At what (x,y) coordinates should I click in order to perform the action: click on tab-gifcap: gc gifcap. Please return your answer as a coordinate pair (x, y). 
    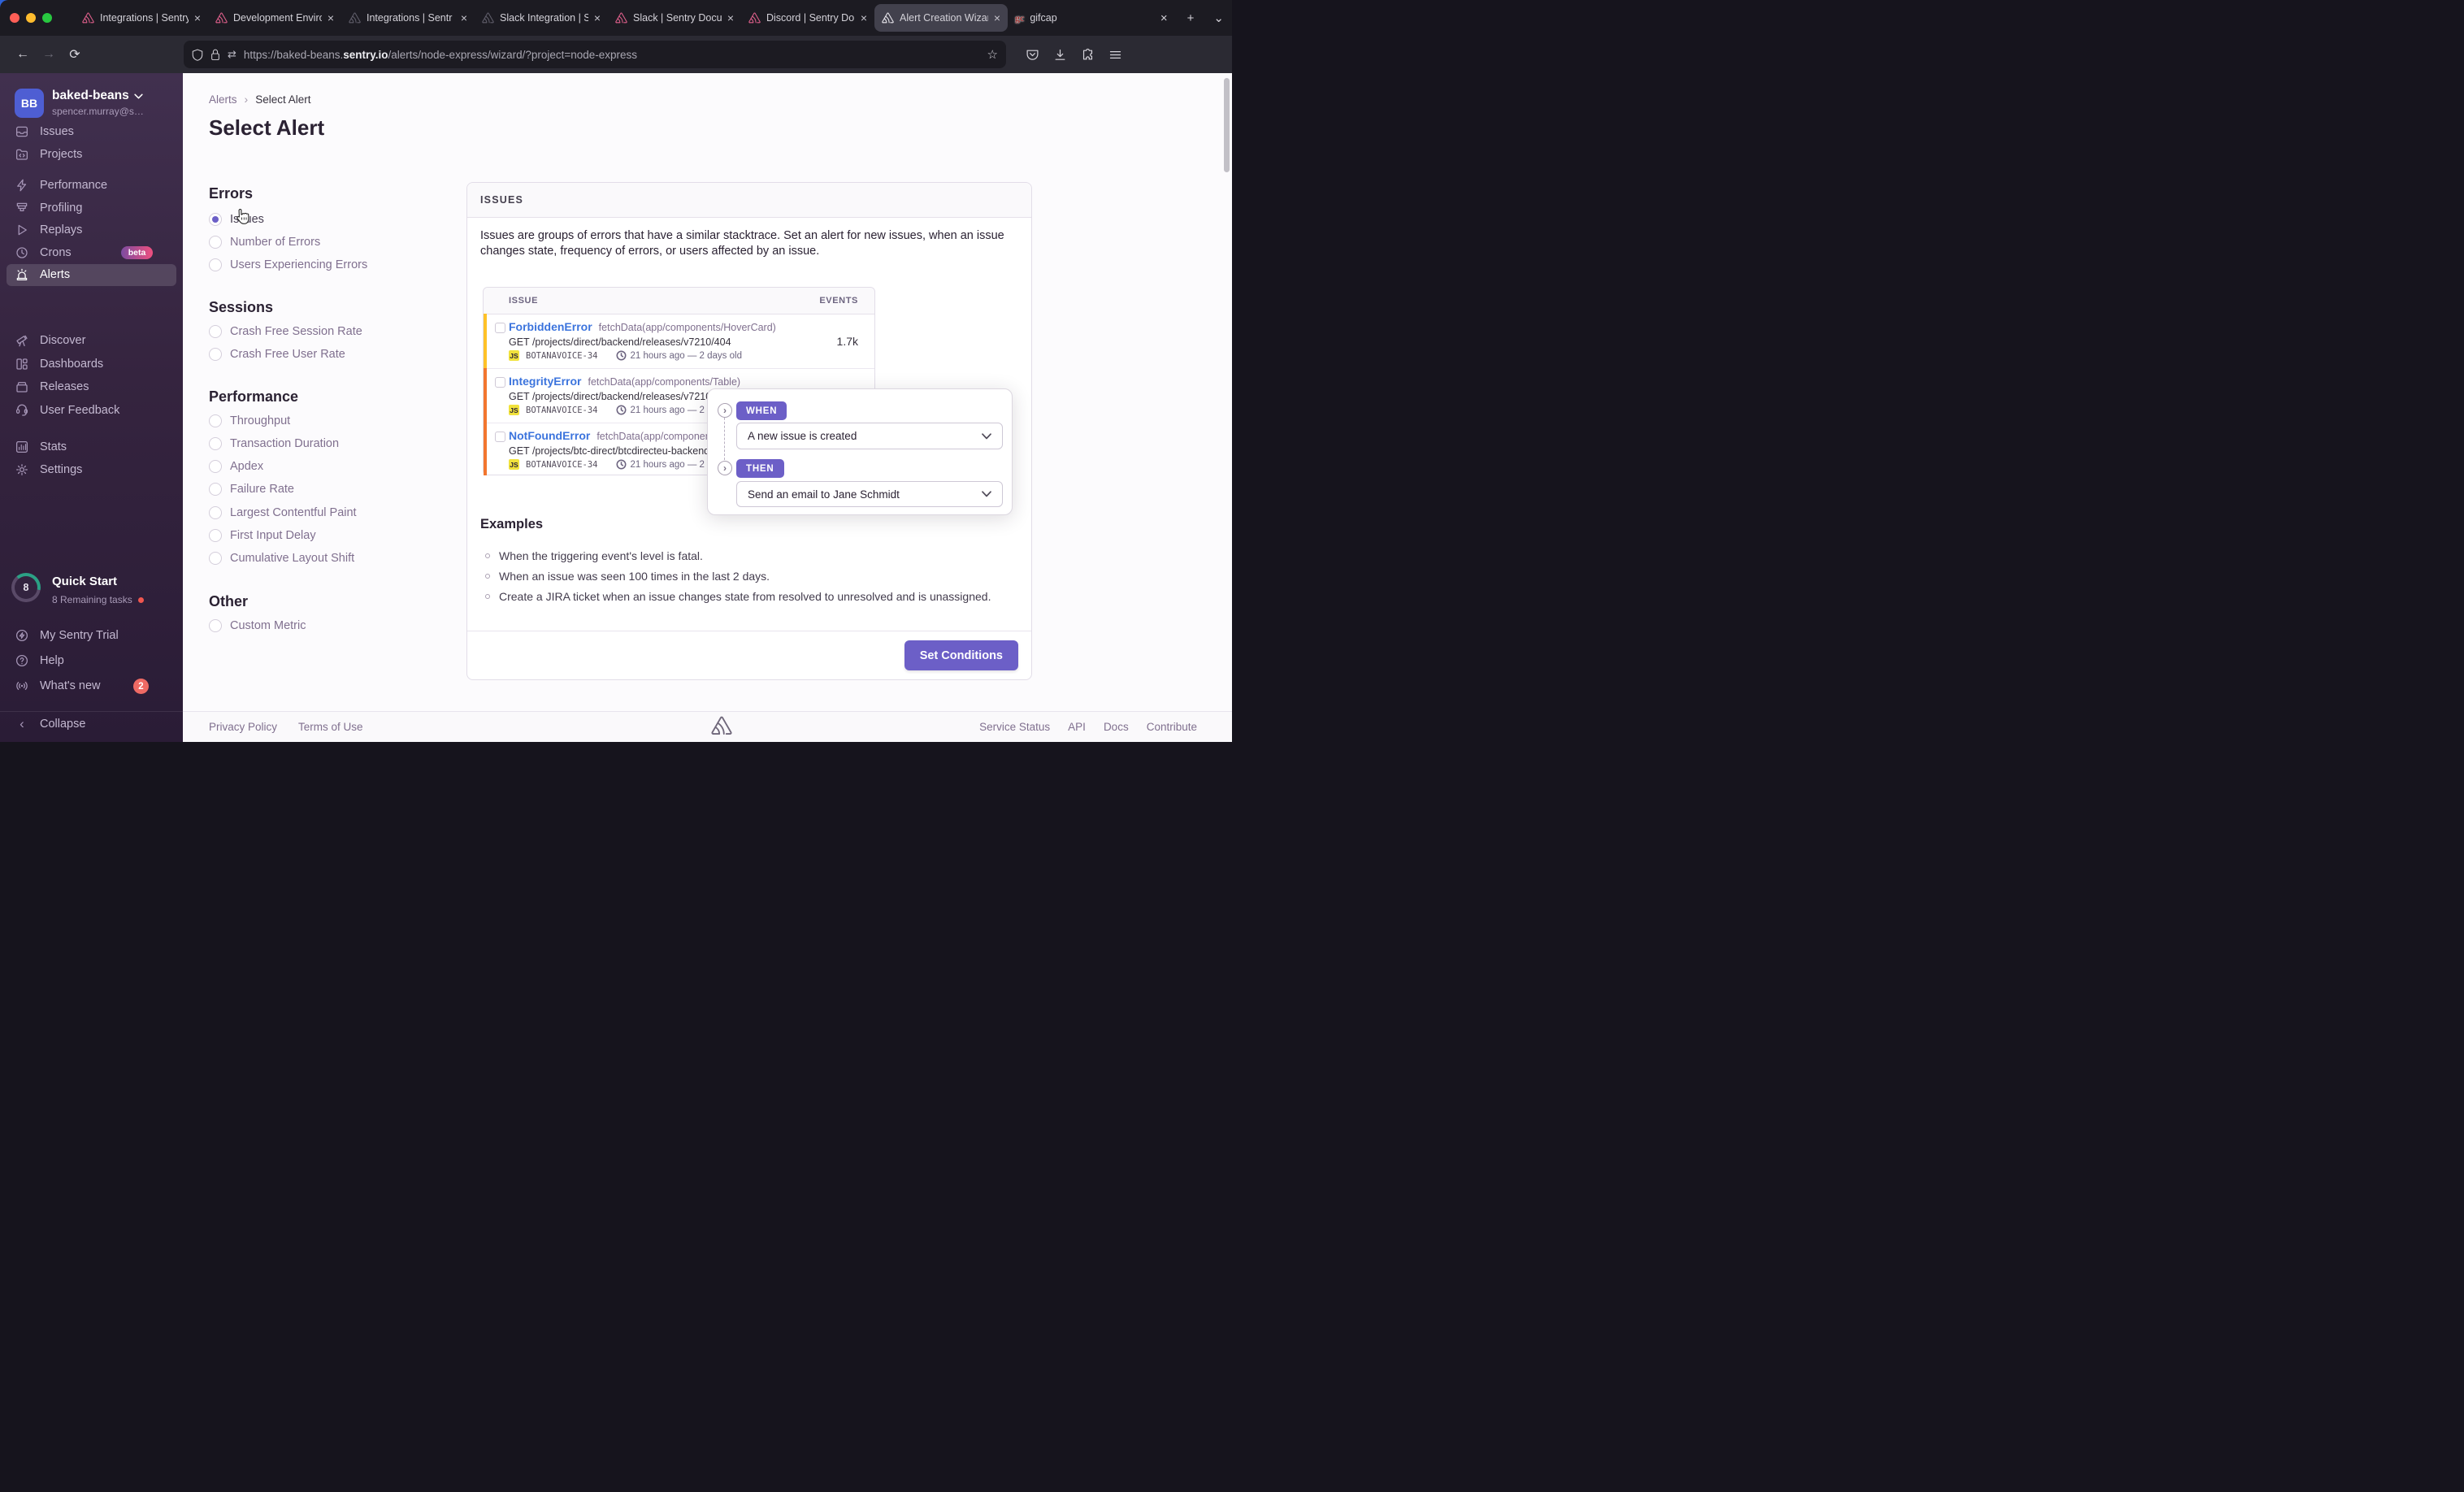
    Looking at the image, I should click on (1057, 18).